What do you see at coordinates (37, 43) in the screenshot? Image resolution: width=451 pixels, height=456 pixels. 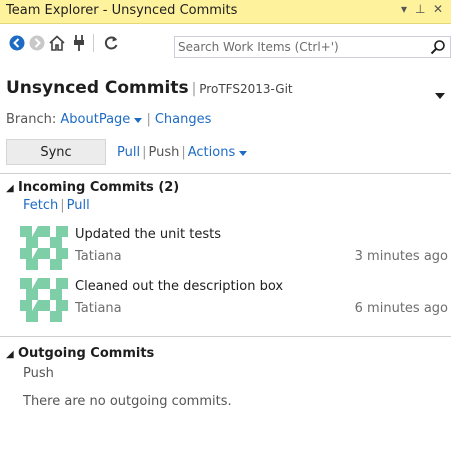 I see `forward-icon` at bounding box center [37, 43].